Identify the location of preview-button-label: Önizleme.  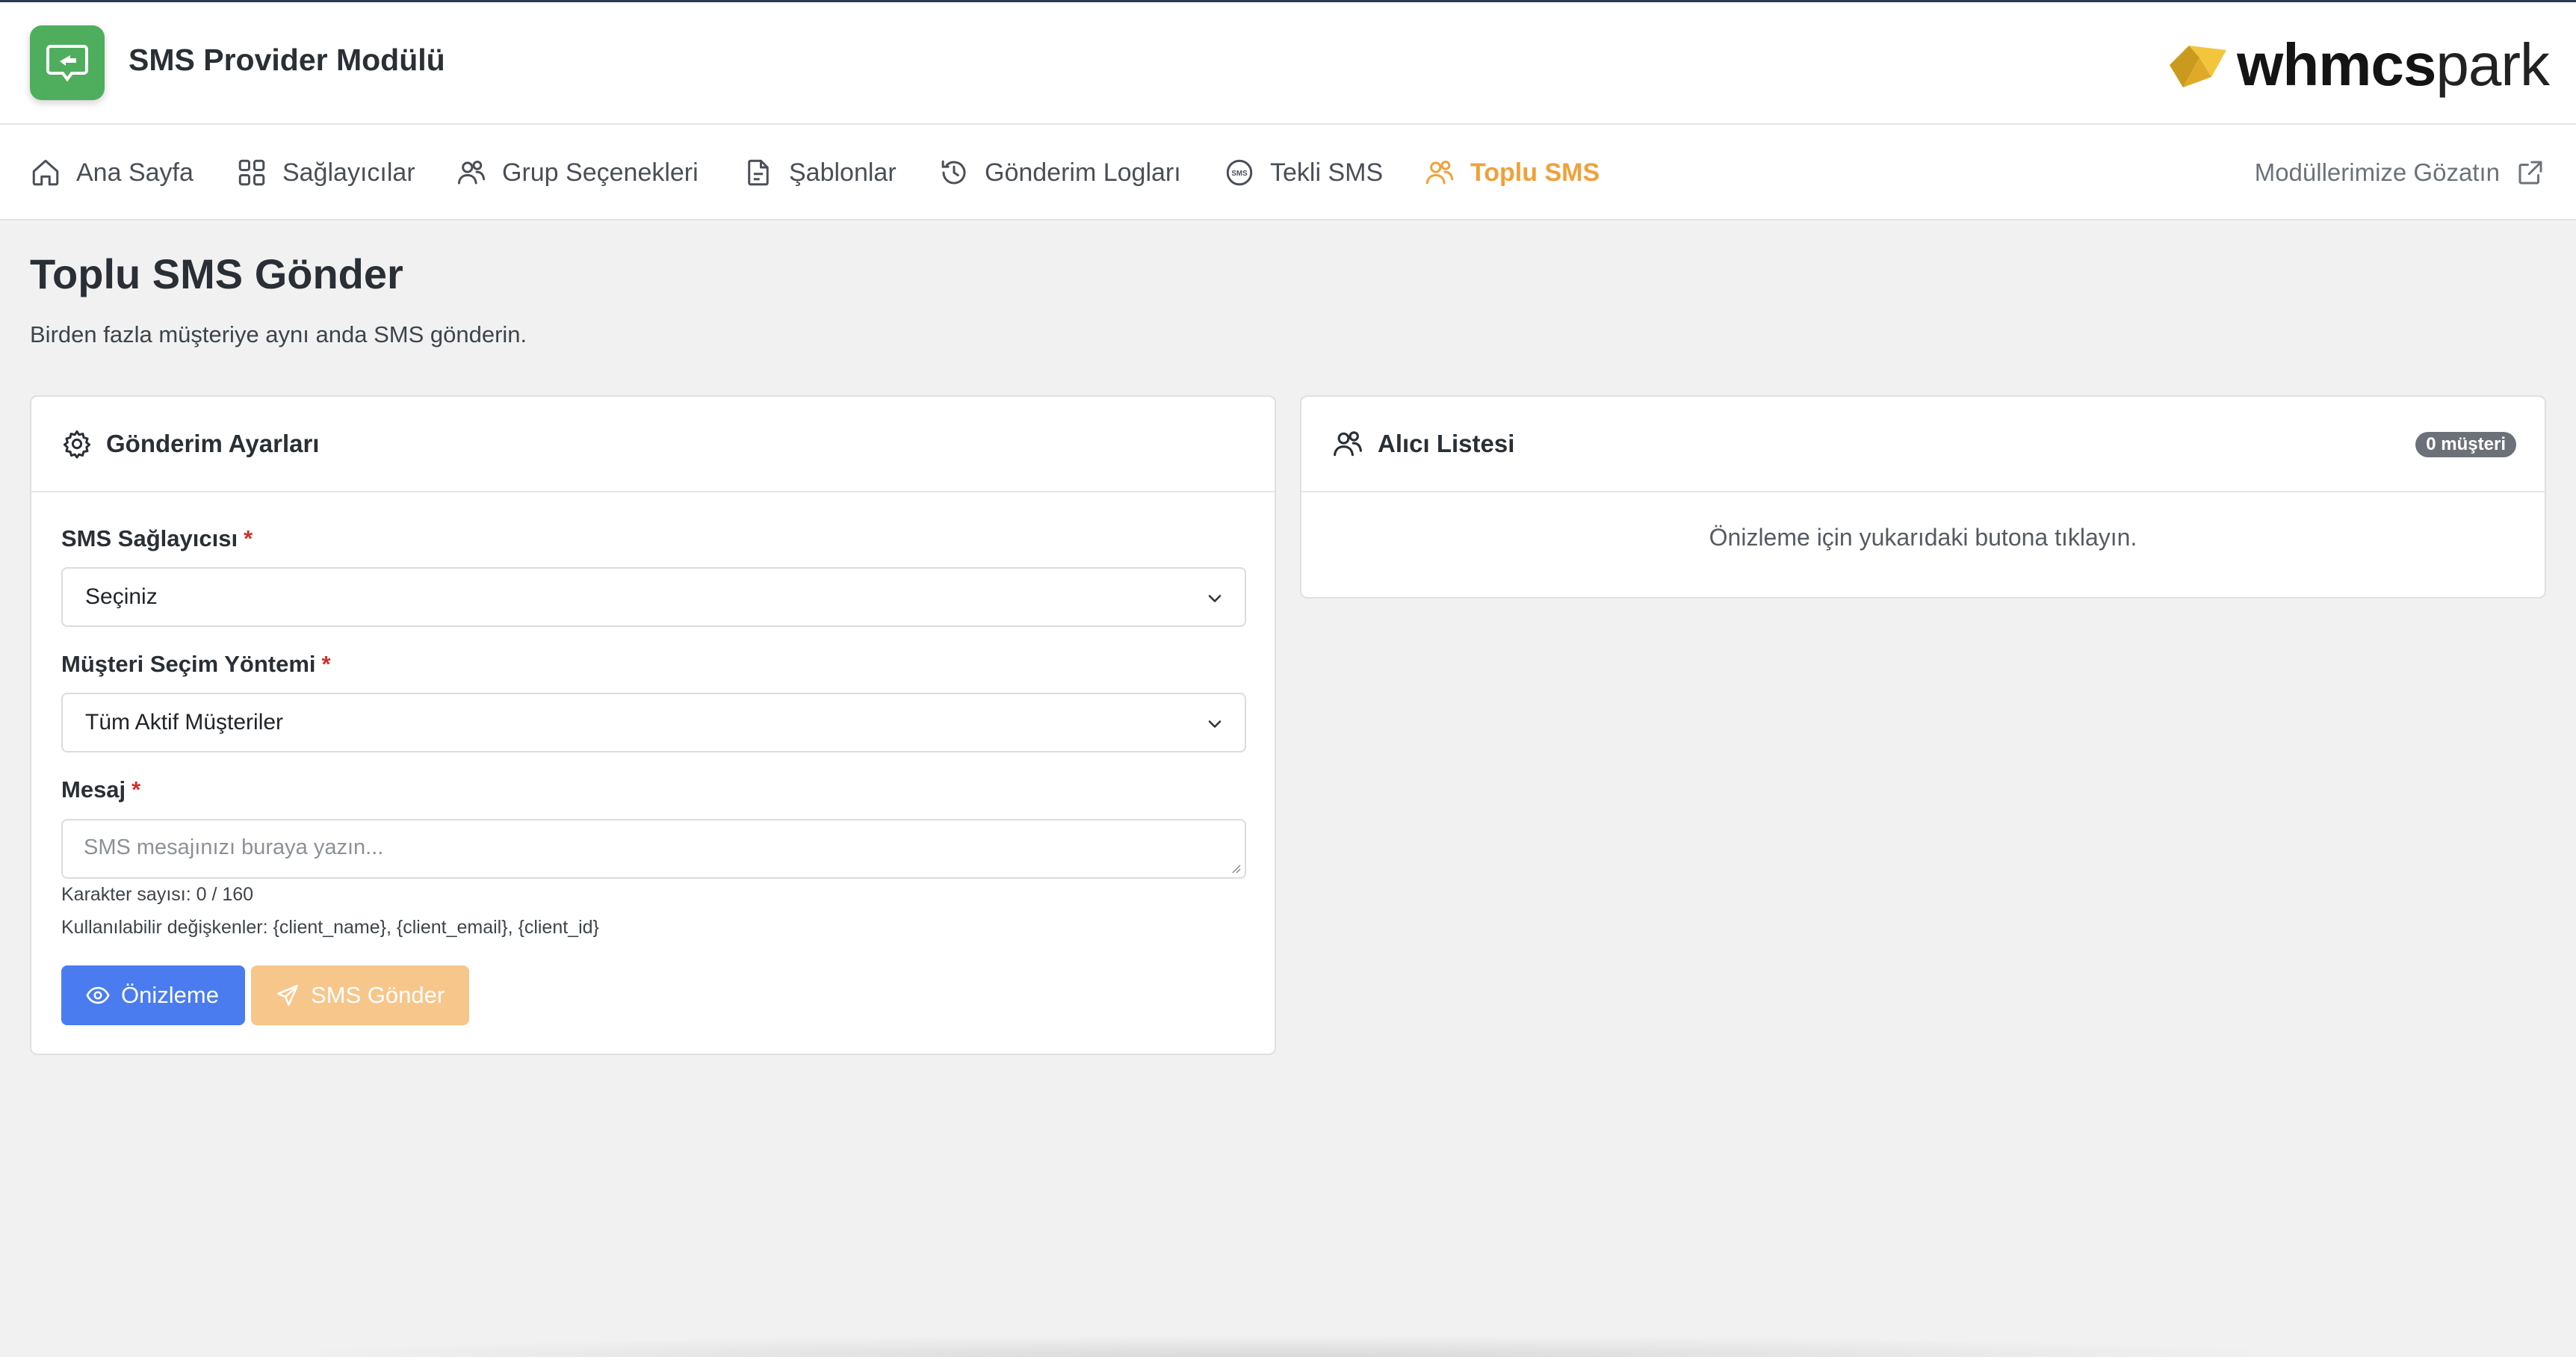
(170, 995).